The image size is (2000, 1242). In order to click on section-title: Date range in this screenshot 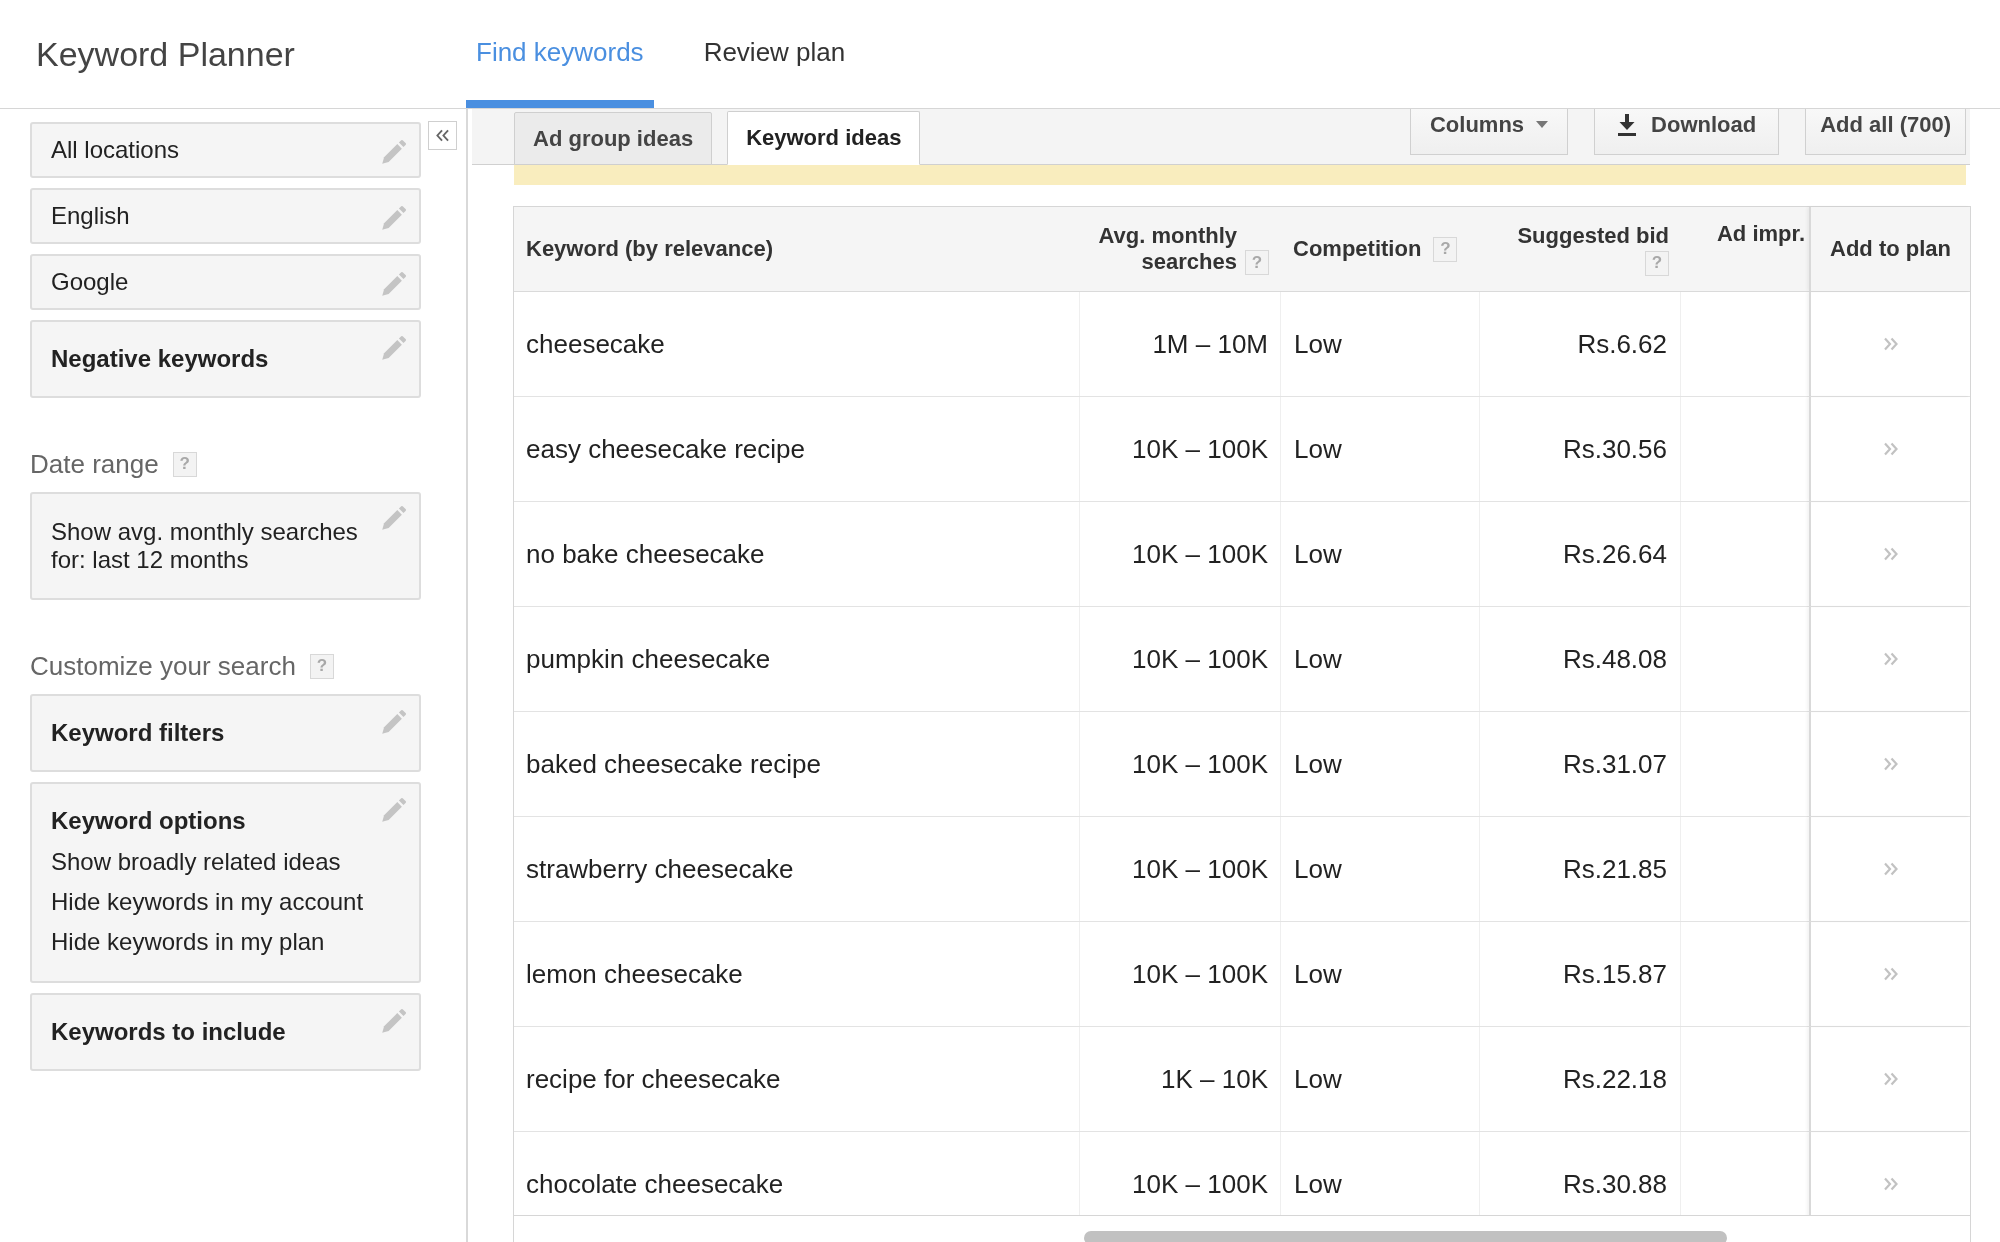, I will do `click(94, 464)`.